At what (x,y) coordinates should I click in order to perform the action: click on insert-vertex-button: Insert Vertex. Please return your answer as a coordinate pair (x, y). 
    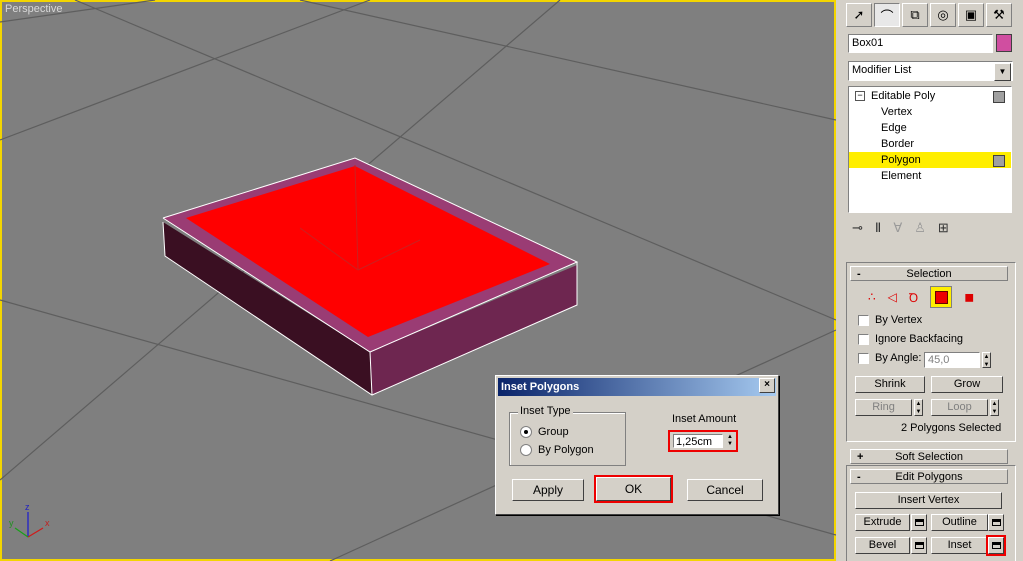
    Looking at the image, I should click on (928, 500).